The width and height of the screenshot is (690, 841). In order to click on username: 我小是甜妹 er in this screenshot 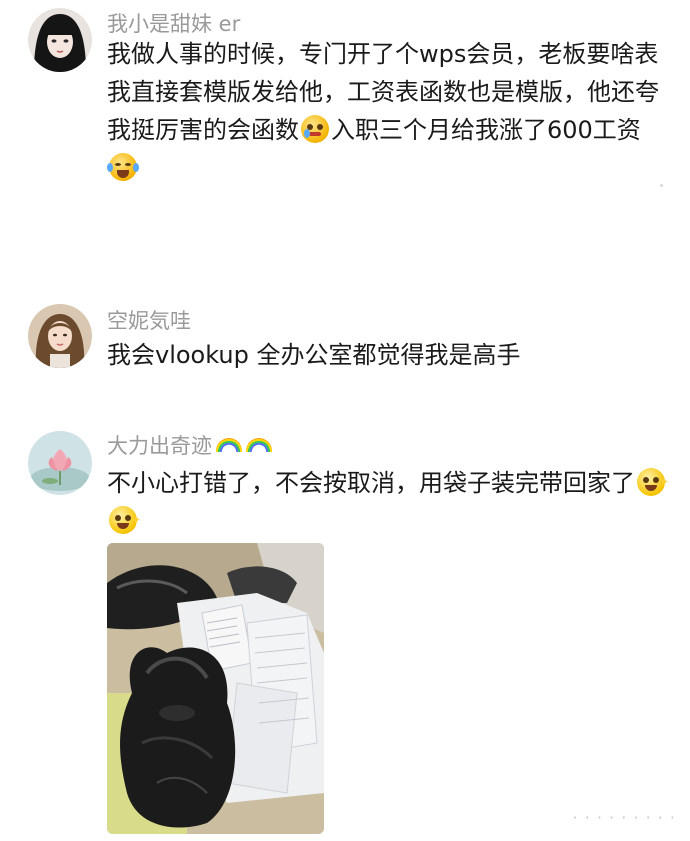, I will do `click(173, 23)`.